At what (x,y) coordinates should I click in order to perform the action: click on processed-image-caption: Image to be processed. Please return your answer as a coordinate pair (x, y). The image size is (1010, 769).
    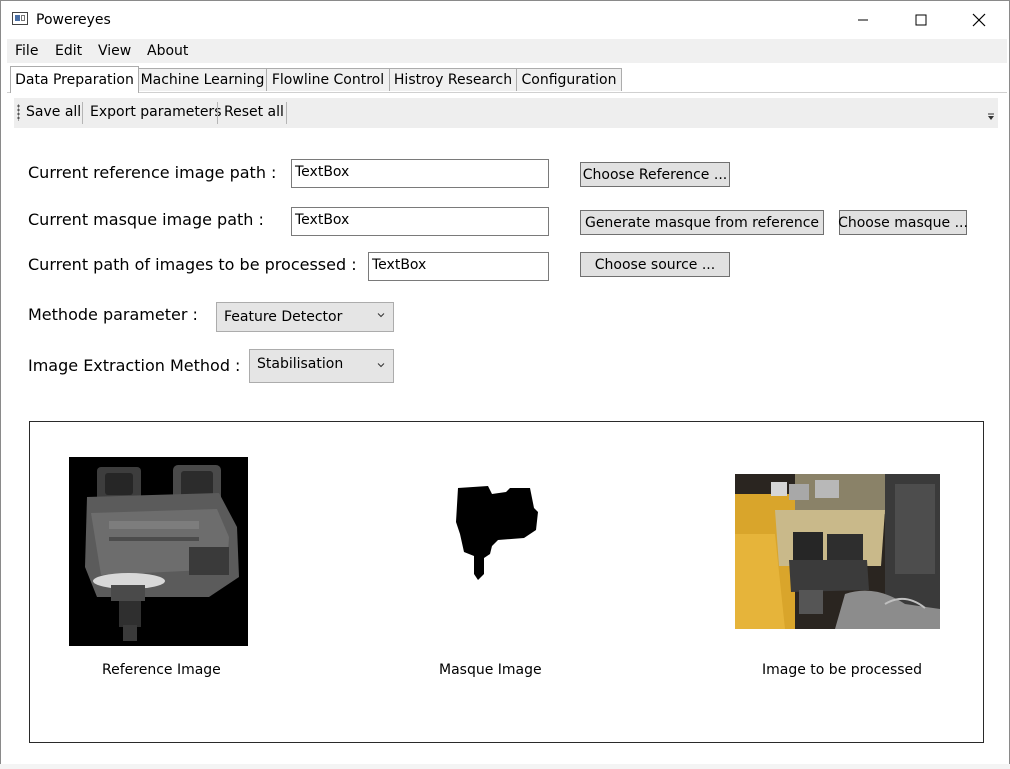
    Looking at the image, I should click on (842, 670).